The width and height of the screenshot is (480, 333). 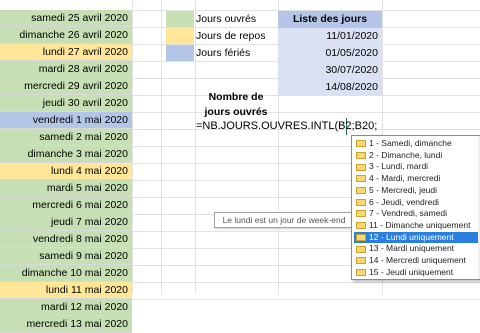 What do you see at coordinates (66, 307) in the screenshot?
I see `date-cell: mardi 12 mai 2020` at bounding box center [66, 307].